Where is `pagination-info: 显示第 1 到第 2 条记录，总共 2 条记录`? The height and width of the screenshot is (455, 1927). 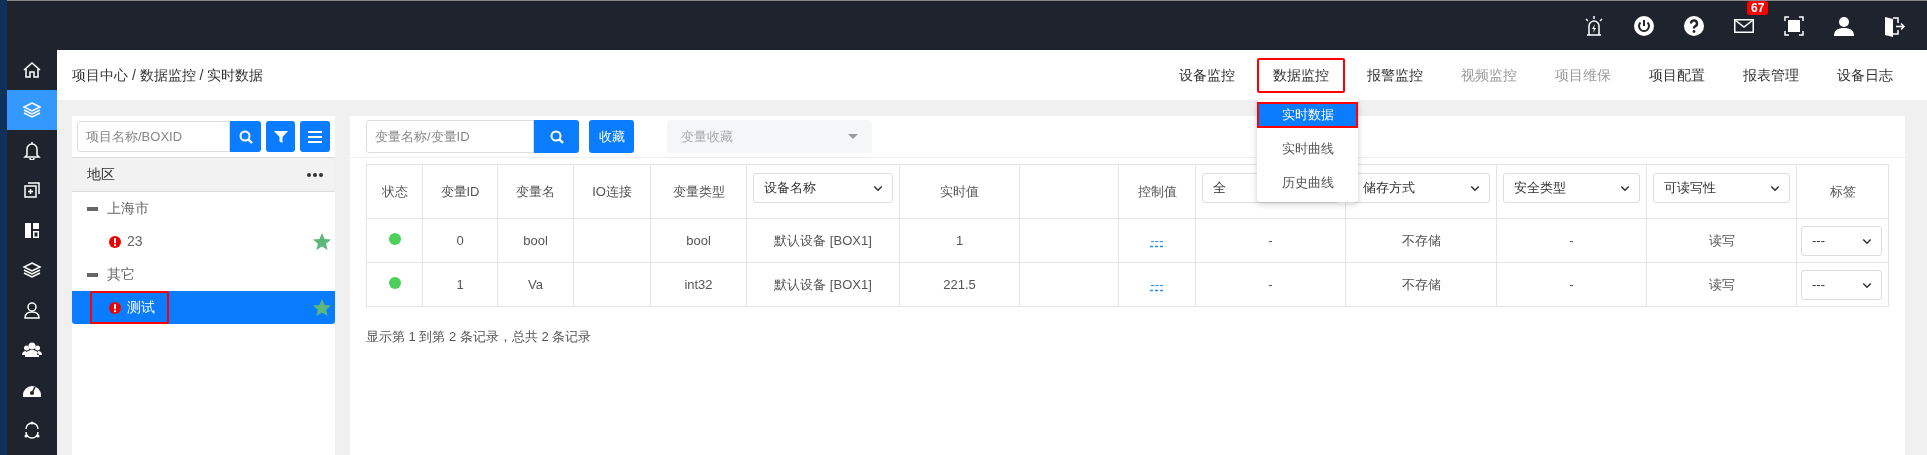 pagination-info: 显示第 1 到第 2 条记录，总共 2 条记录 is located at coordinates (479, 337).